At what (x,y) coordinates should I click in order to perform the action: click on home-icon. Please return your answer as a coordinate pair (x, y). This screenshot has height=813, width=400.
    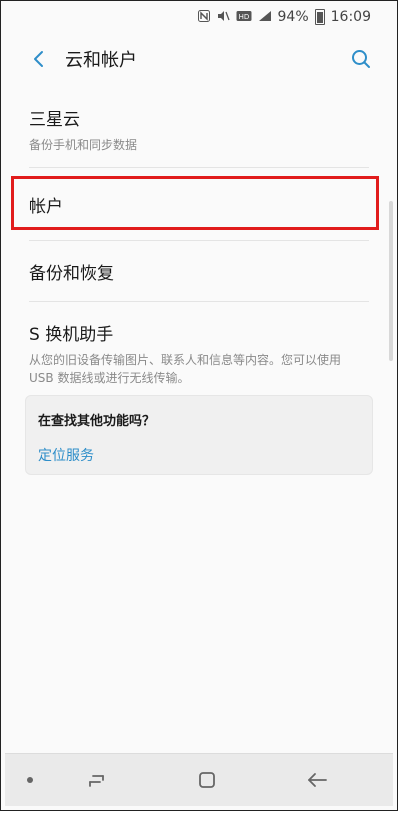
    Looking at the image, I should click on (207, 780).